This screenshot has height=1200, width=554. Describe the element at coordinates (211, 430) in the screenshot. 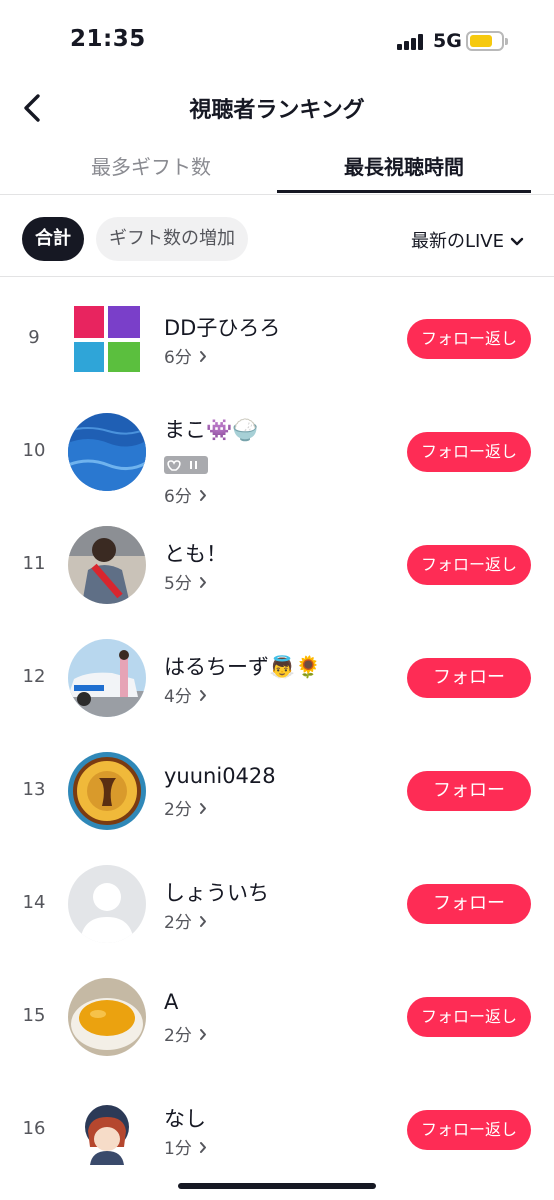

I see `viewer-name: まこ👾🍚` at that location.